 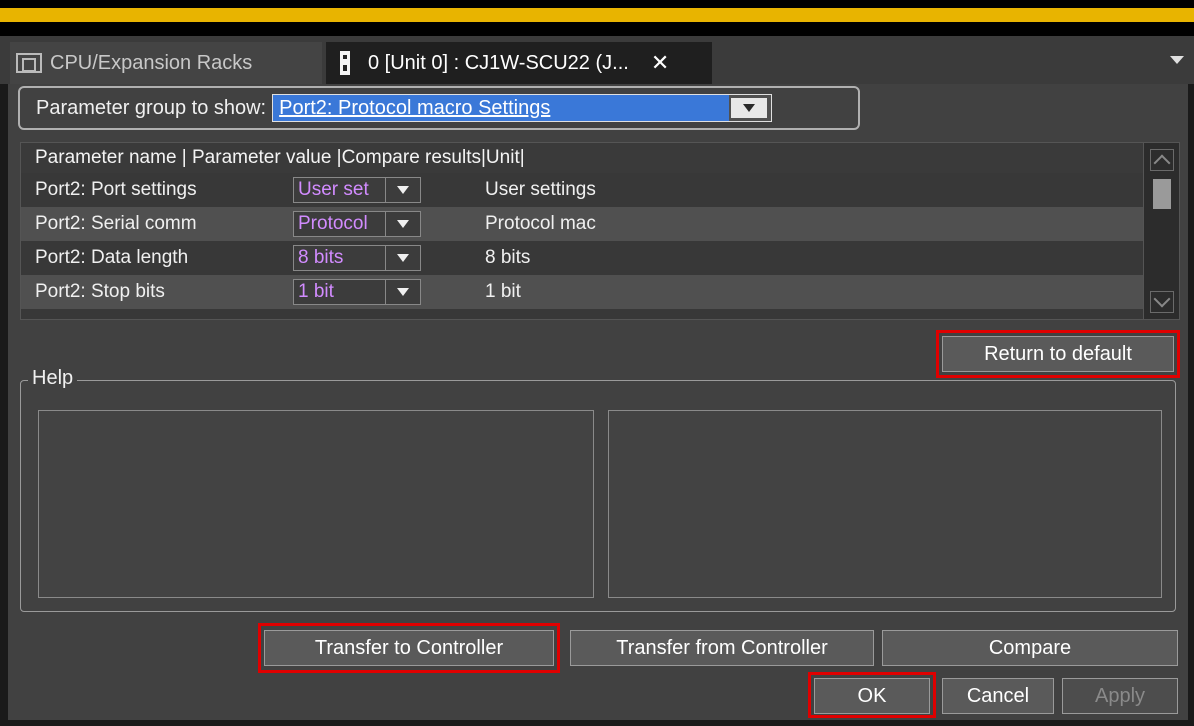 What do you see at coordinates (597, 4) in the screenshot?
I see `title-bar` at bounding box center [597, 4].